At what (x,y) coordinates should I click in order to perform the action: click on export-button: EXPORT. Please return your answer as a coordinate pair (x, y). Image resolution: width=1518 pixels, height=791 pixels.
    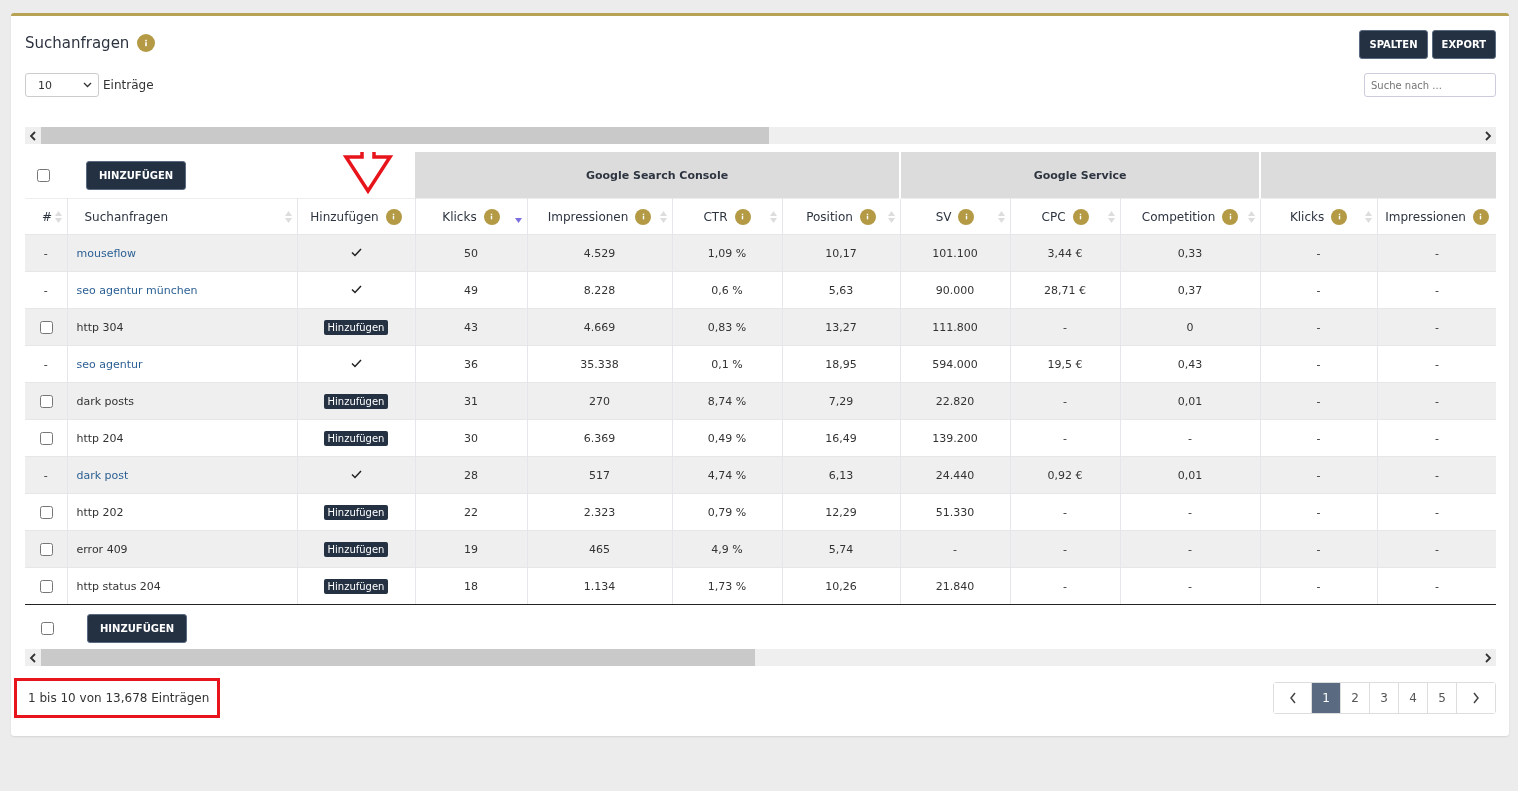
    Looking at the image, I should click on (1463, 44).